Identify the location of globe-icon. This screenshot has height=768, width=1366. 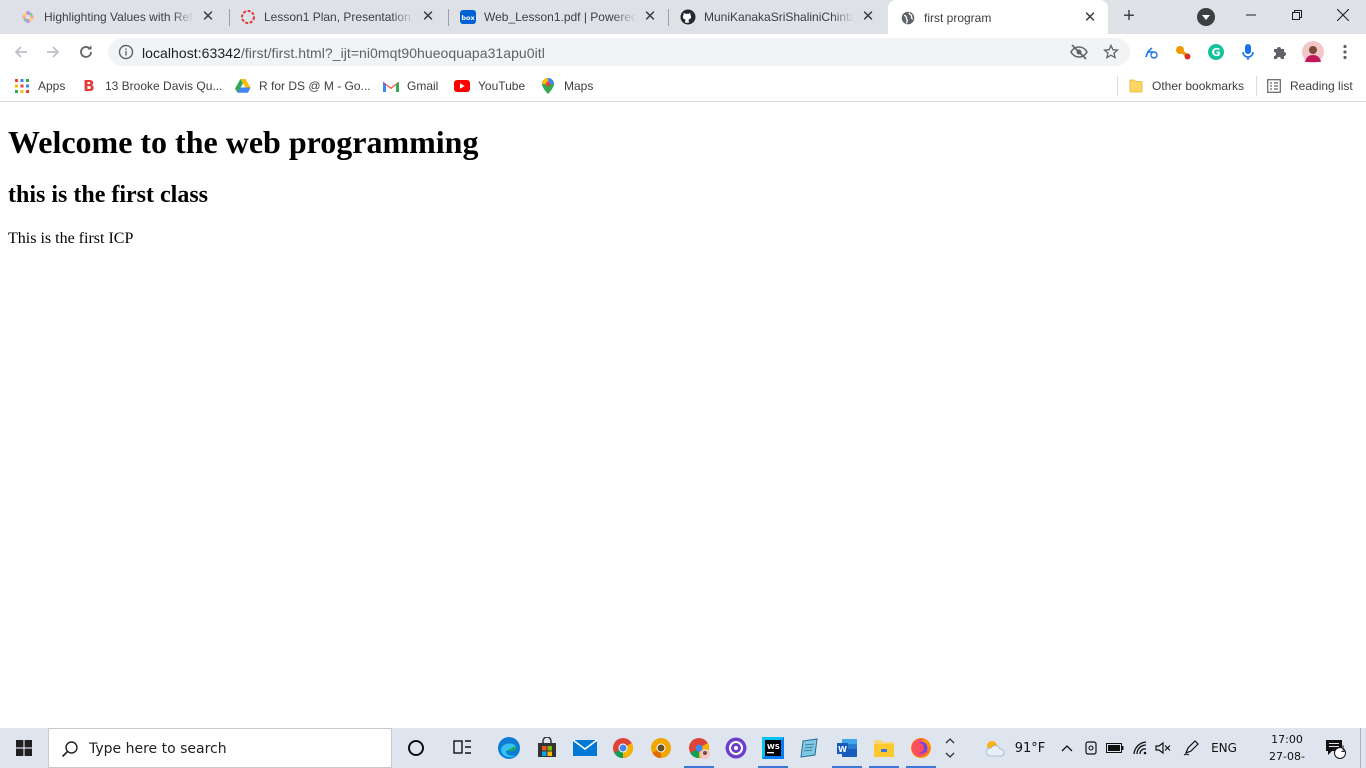
(908, 18).